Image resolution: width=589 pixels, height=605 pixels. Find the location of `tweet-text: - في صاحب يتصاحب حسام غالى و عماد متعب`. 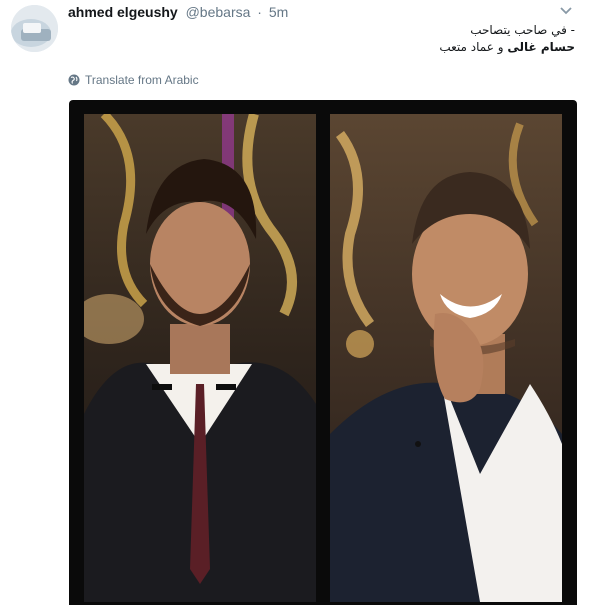

tweet-text: - في صاحب يتصاحب حسام غالى و عماد متعب is located at coordinates (445, 39).